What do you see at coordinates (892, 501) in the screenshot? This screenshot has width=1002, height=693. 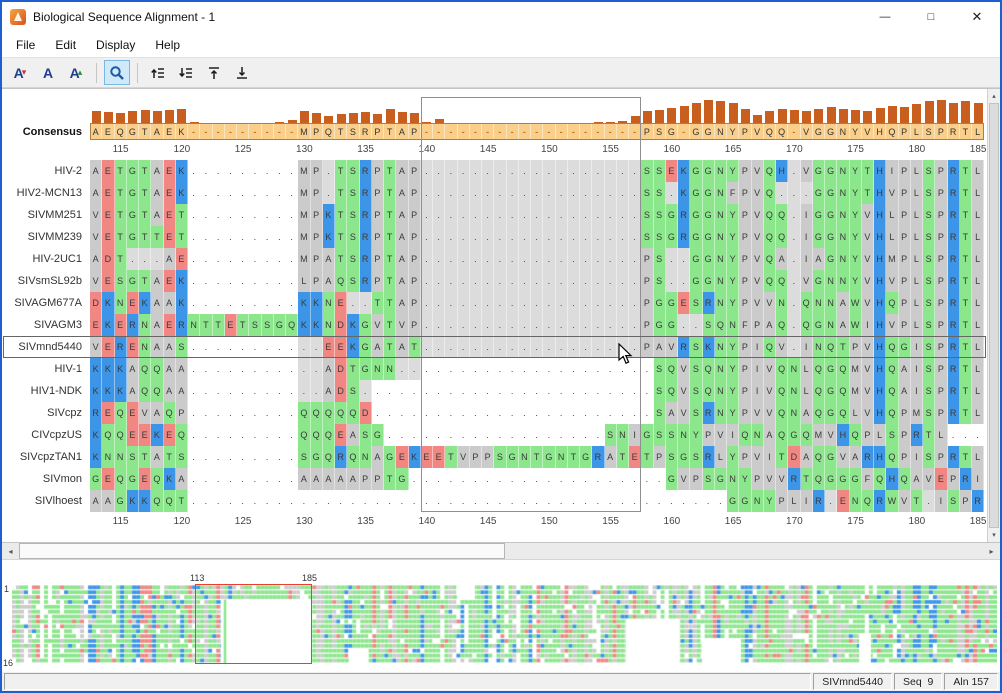 I see `residue-cell: W` at bounding box center [892, 501].